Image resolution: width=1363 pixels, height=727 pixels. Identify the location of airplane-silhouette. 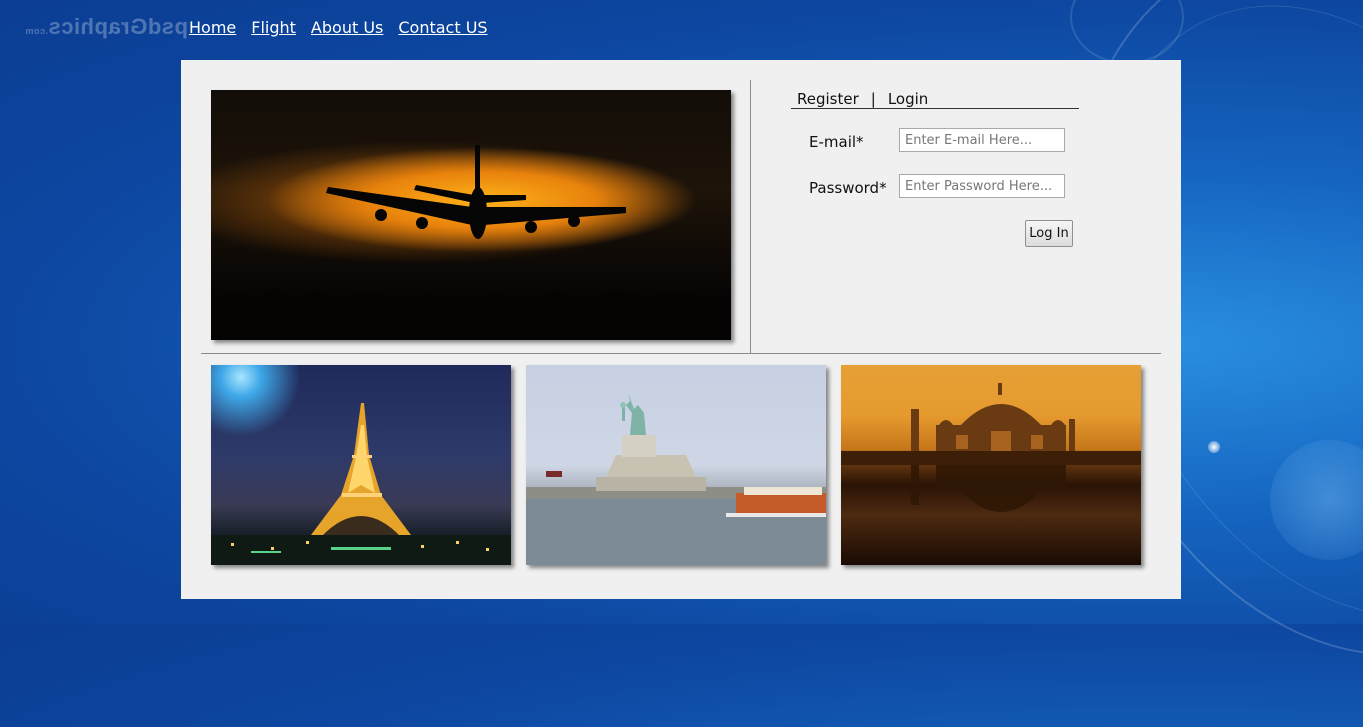
(476, 192).